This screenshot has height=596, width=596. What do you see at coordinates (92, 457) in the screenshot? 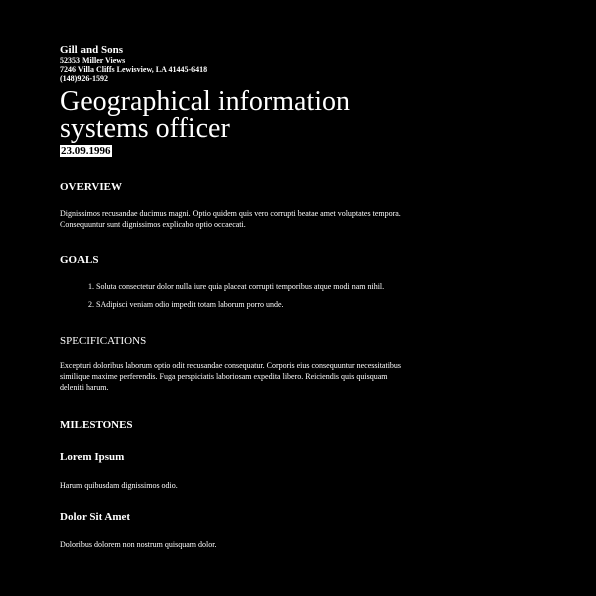
I see `milestone-title: Lorem Ipsum` at bounding box center [92, 457].